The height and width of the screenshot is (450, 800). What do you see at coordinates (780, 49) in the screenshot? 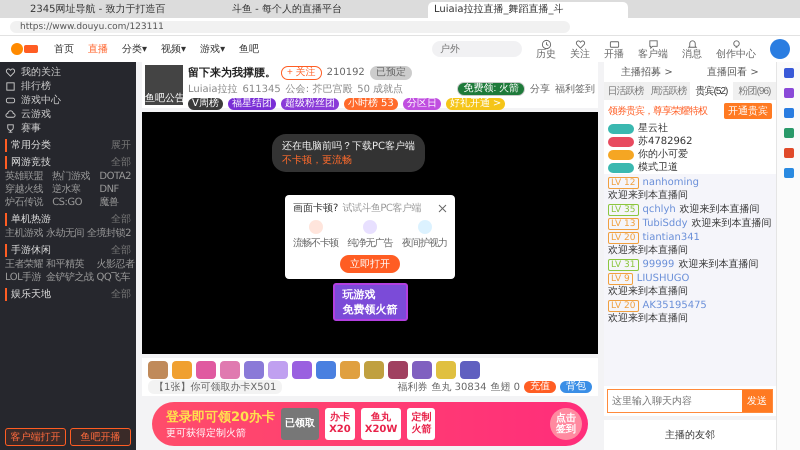
I see `avatar` at bounding box center [780, 49].